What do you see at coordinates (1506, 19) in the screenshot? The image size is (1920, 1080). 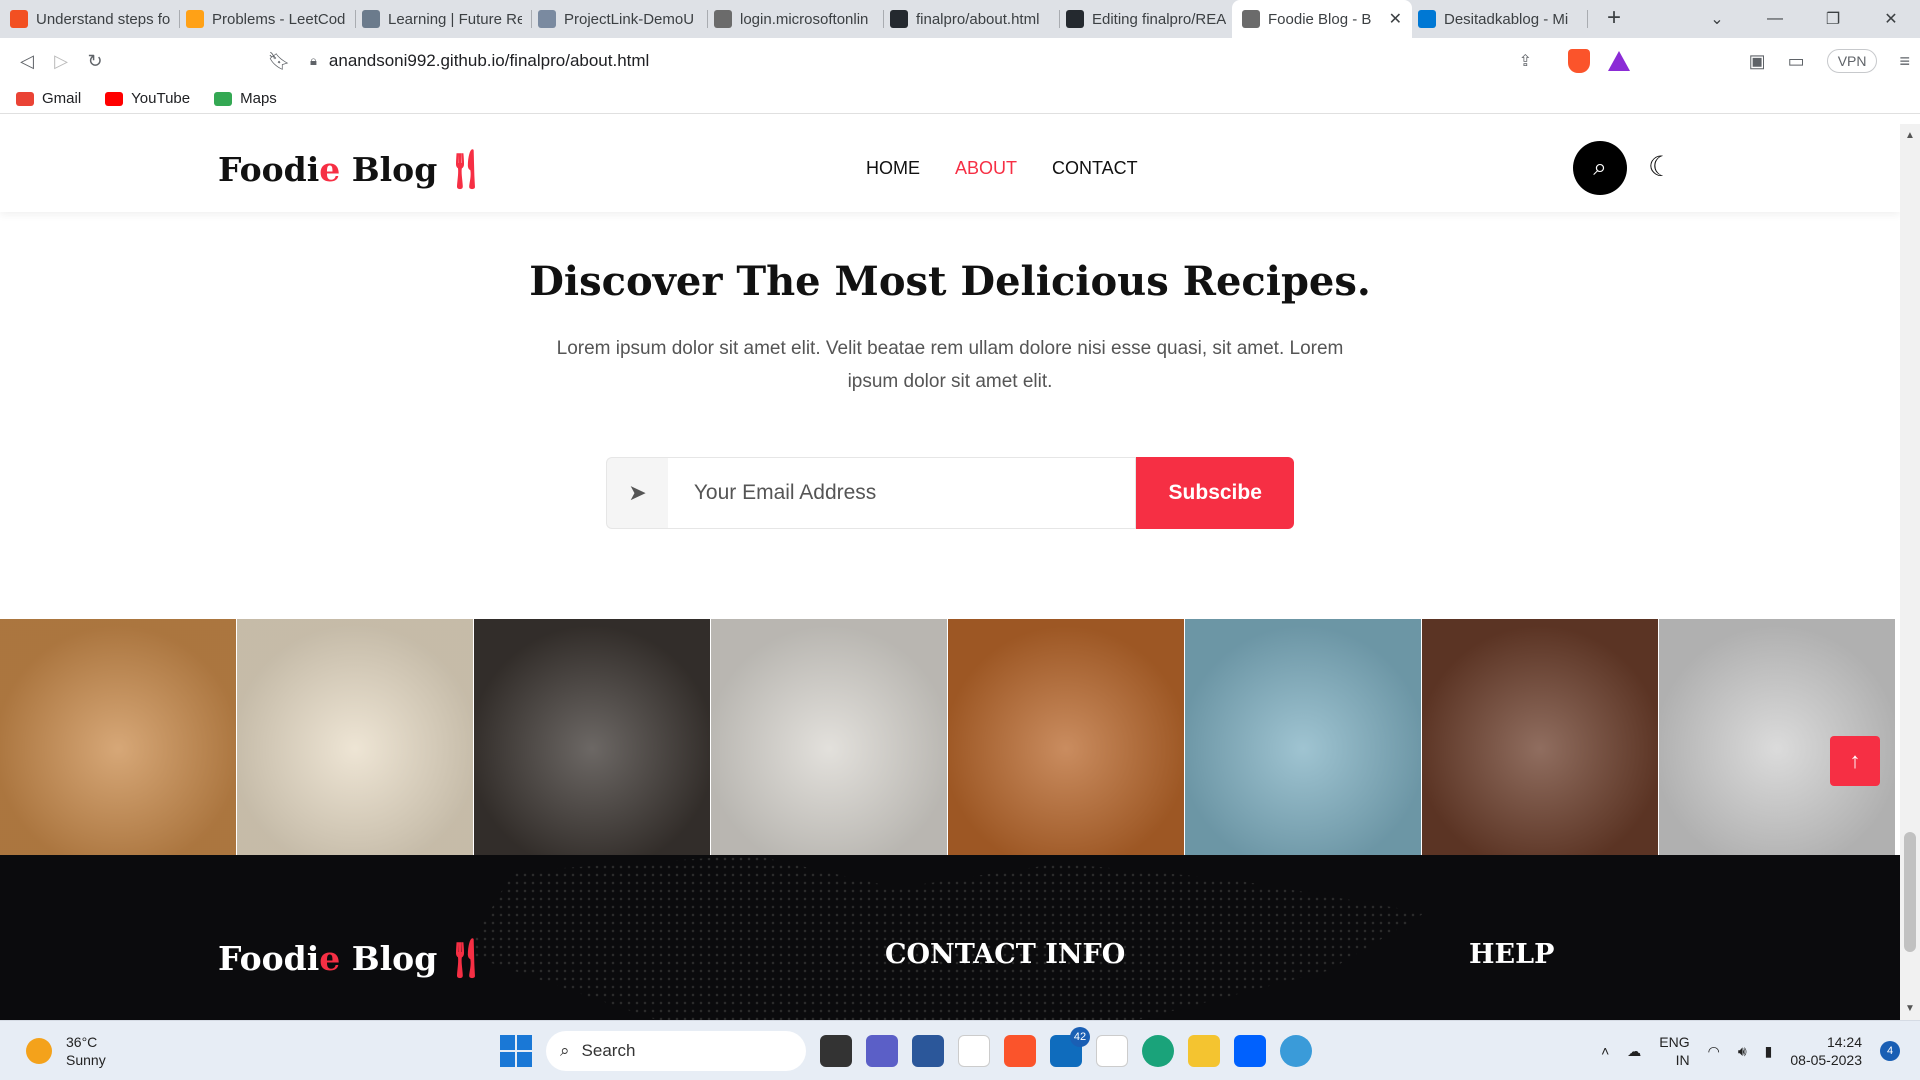 I see `tab-title: Desitadkablog - Mi` at bounding box center [1506, 19].